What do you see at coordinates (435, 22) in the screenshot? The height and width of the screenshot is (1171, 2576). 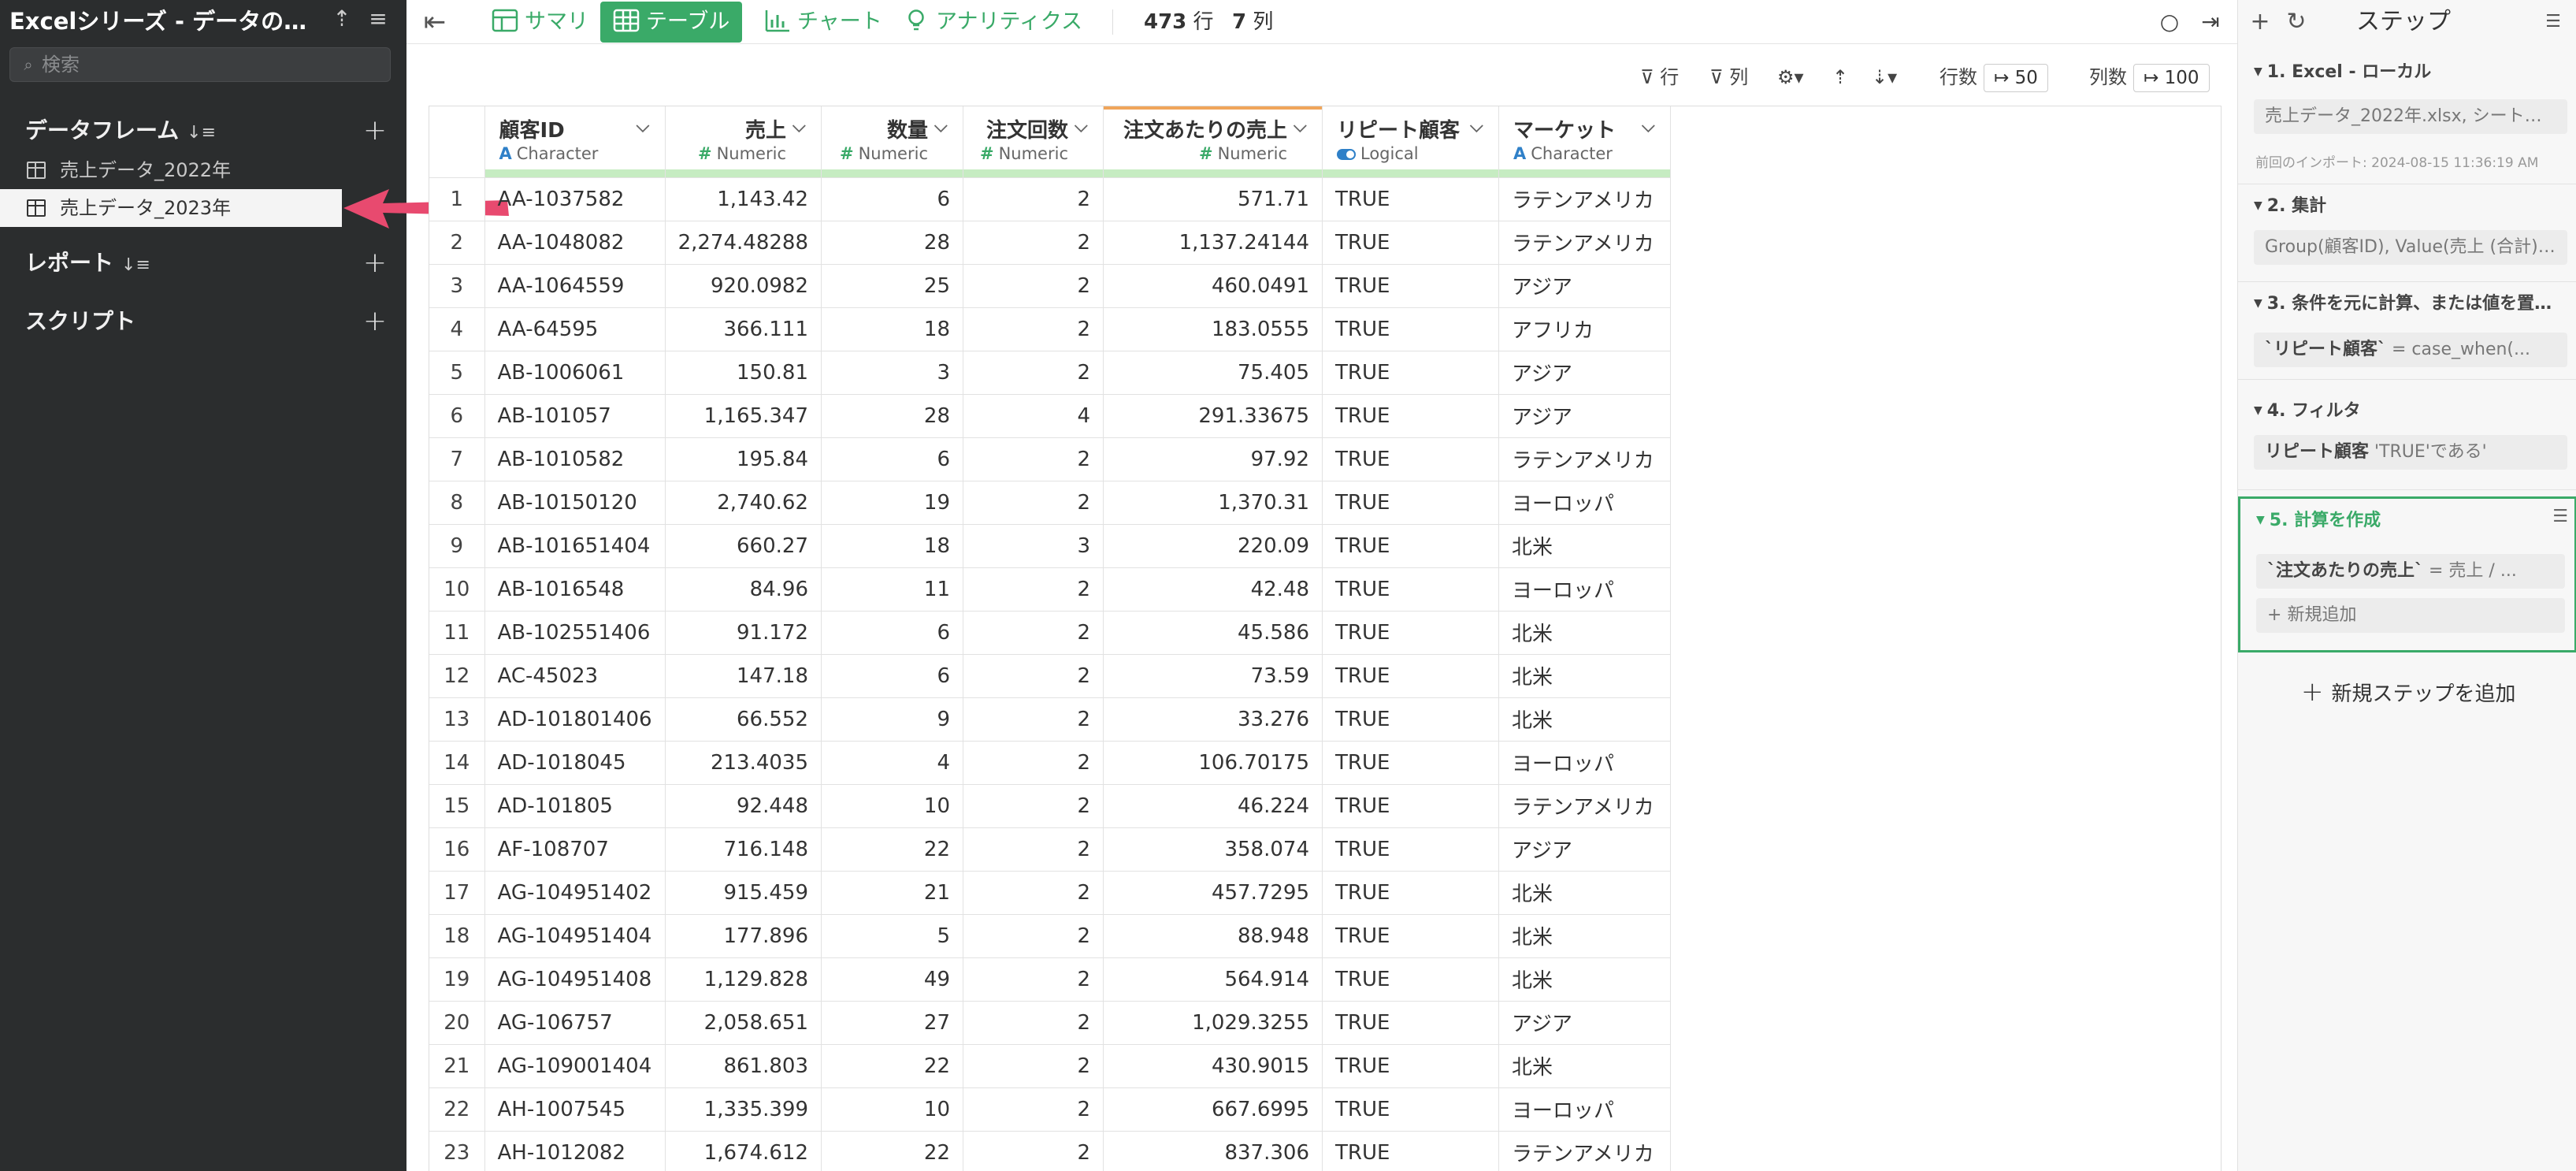 I see `collapse-left-icon: ⇤` at bounding box center [435, 22].